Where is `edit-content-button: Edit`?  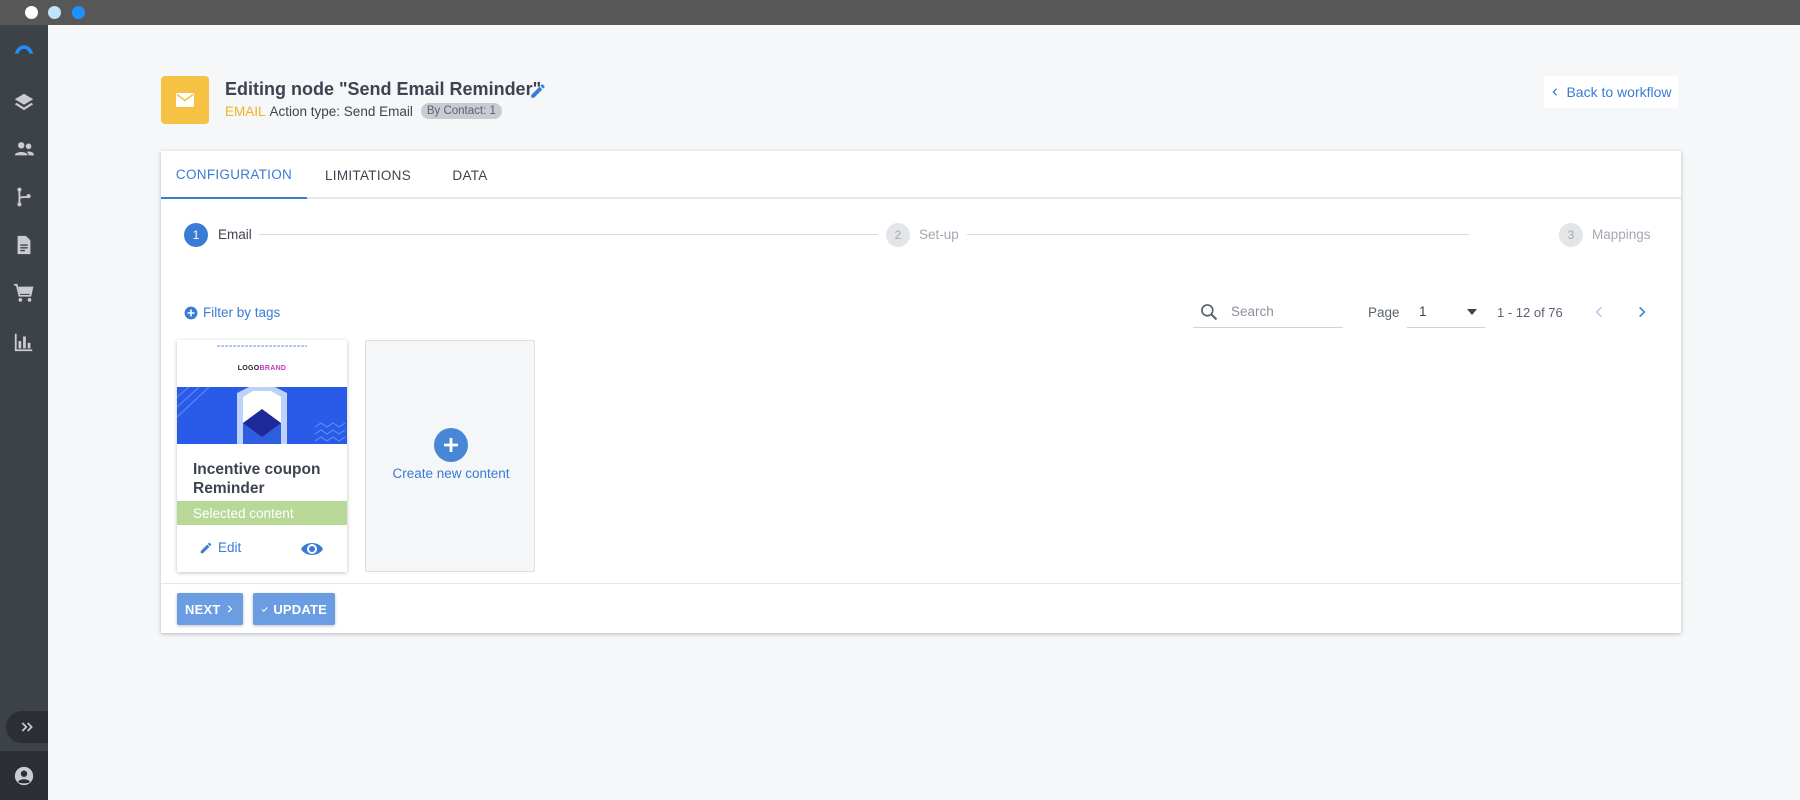 edit-content-button: Edit is located at coordinates (220, 547).